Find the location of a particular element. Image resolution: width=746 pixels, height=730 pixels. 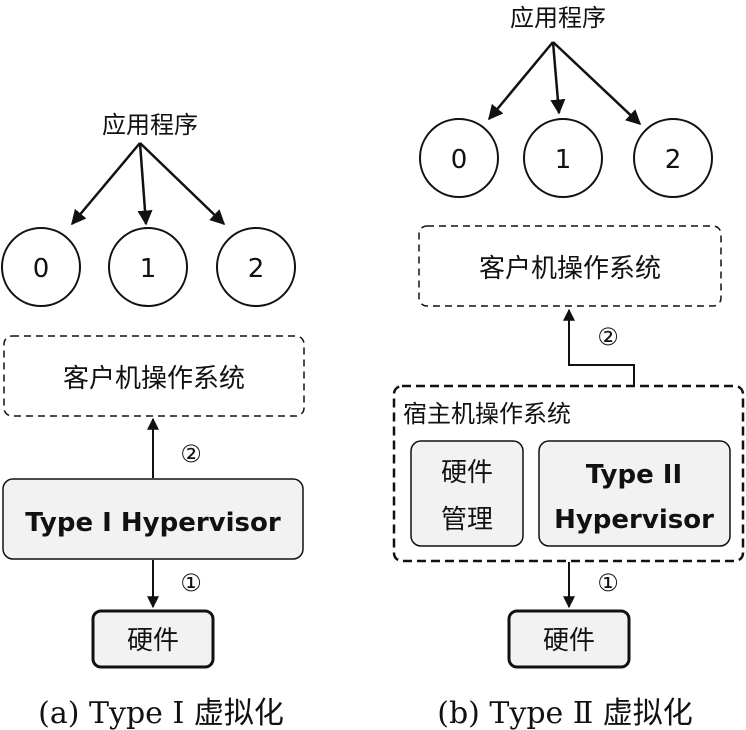

hardware-box-a: 硬件 is located at coordinates (153, 639).